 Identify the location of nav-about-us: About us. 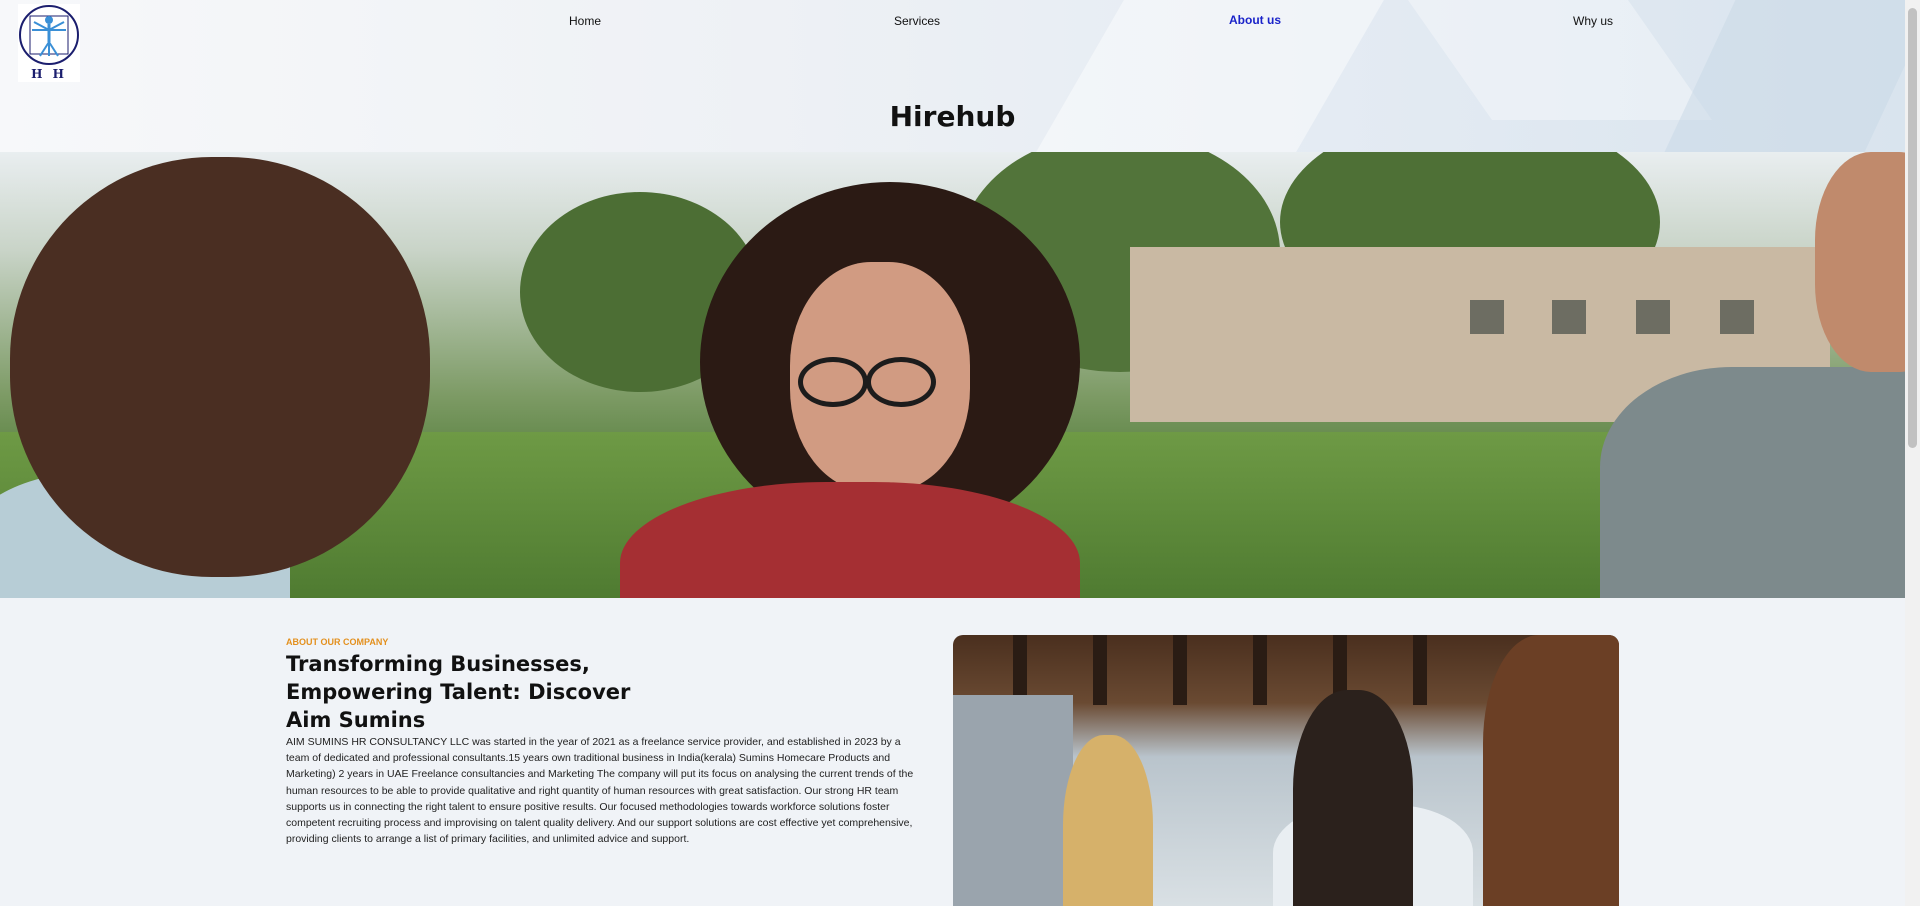
(1255, 20).